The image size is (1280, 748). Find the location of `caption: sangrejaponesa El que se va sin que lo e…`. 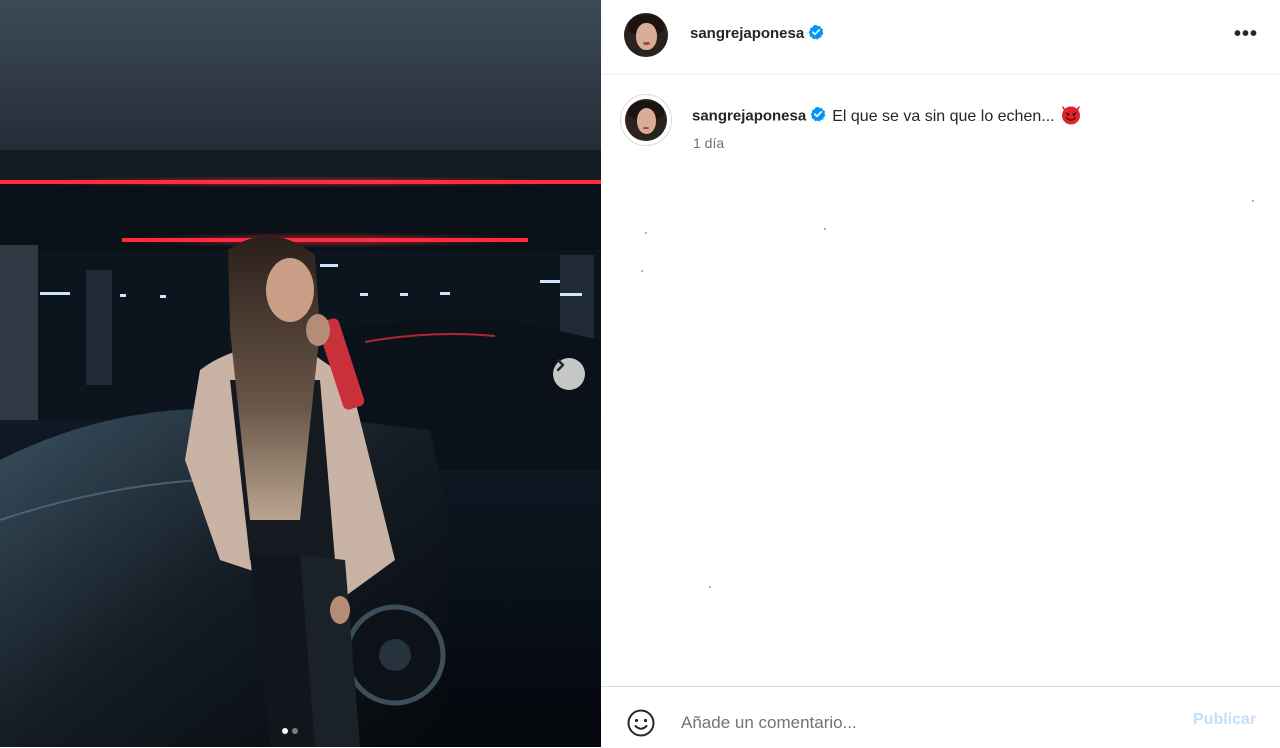

caption: sangrejaponesa El que se va sin que lo e… is located at coordinates (940, 120).